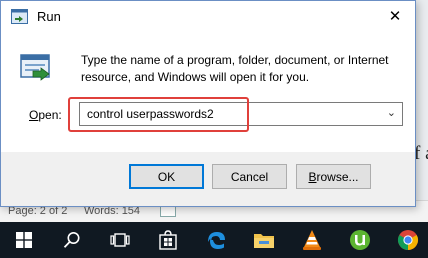 This screenshot has height=258, width=428. Describe the element at coordinates (421, 153) in the screenshot. I see `document-text-fragment: f a` at that location.